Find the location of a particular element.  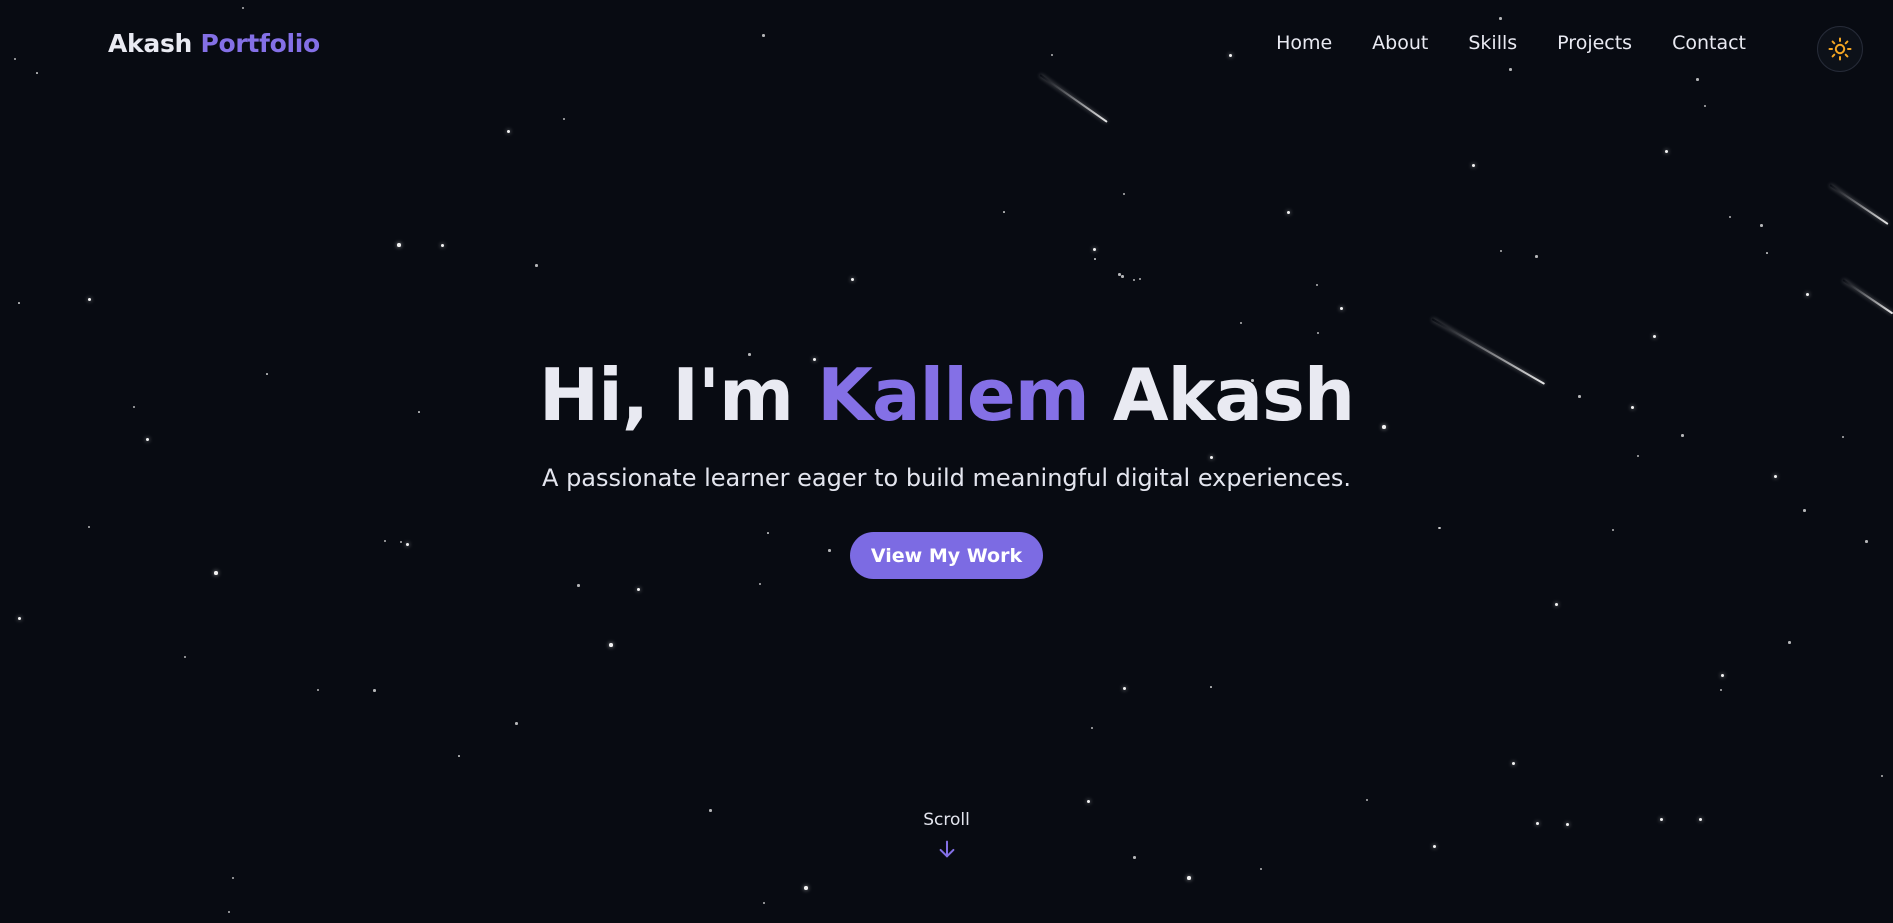

sun-icon is located at coordinates (1840, 49).